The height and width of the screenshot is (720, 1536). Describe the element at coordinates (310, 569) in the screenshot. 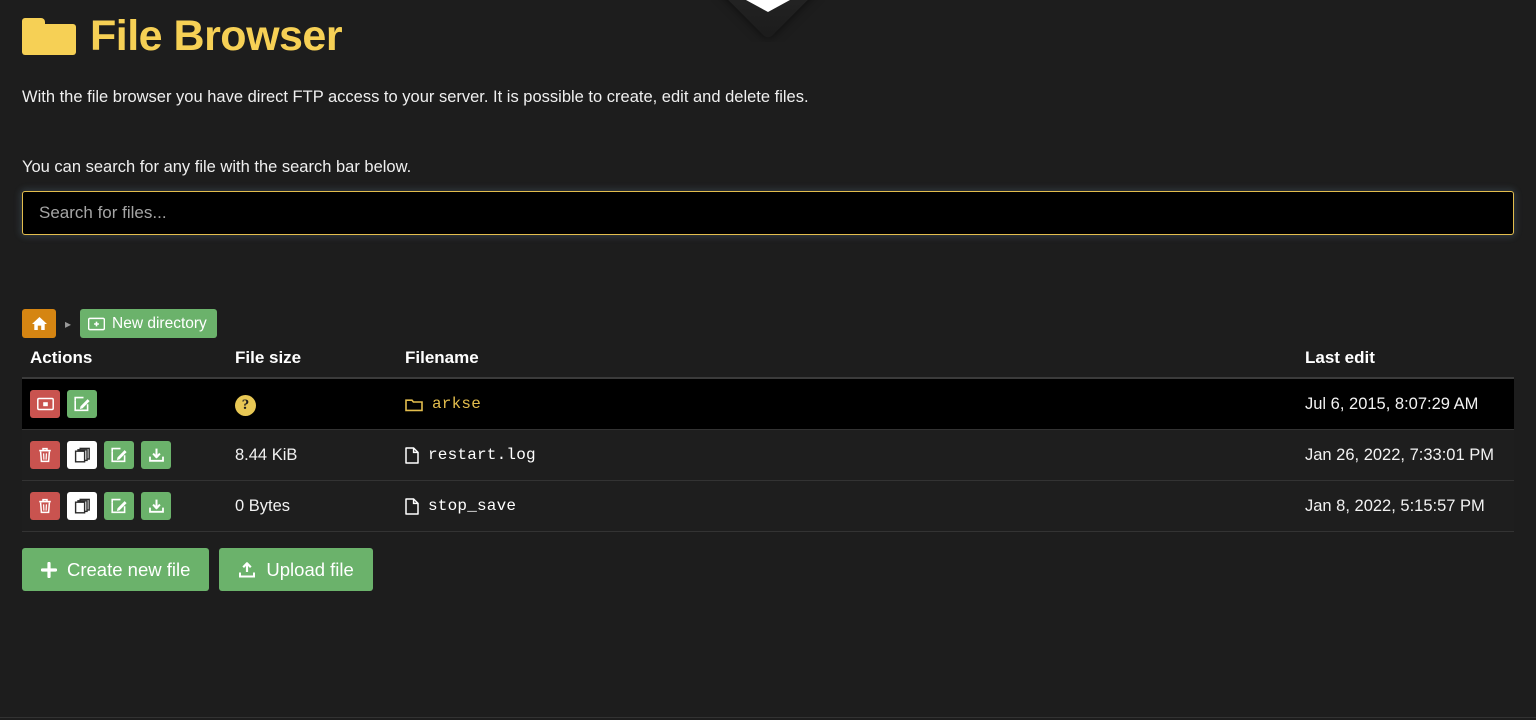

I see `upload-file-label: Upload file` at that location.